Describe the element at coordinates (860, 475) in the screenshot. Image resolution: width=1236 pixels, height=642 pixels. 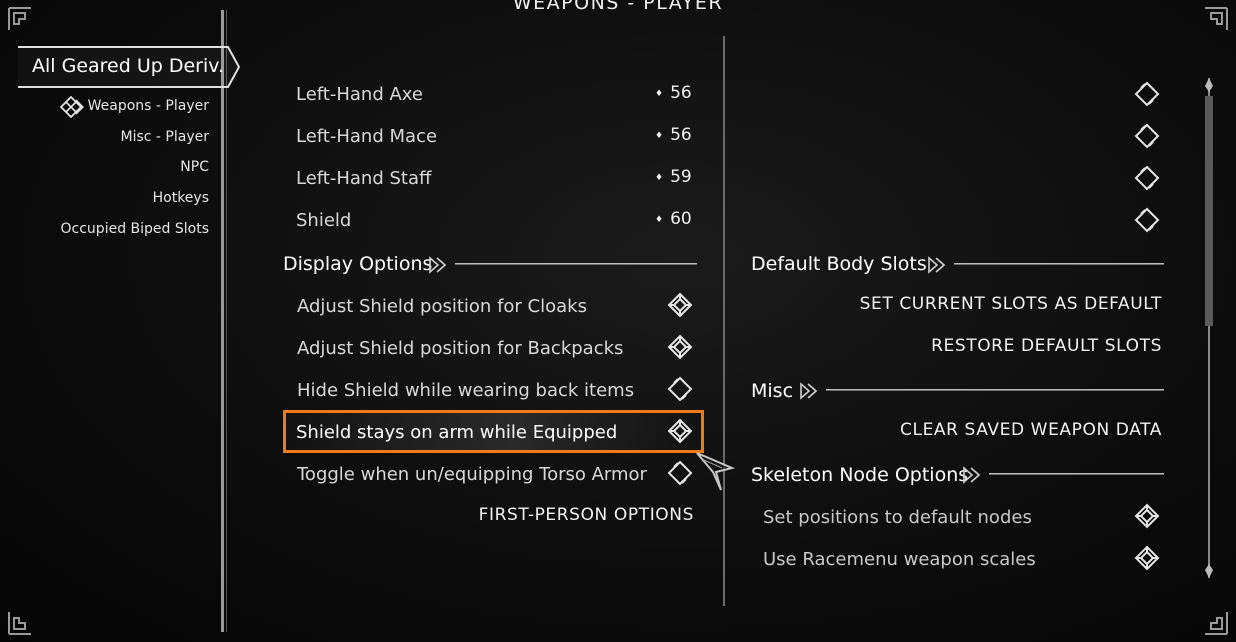
I see `section-header-skeleton-node-options: Skeleton Node Options` at that location.